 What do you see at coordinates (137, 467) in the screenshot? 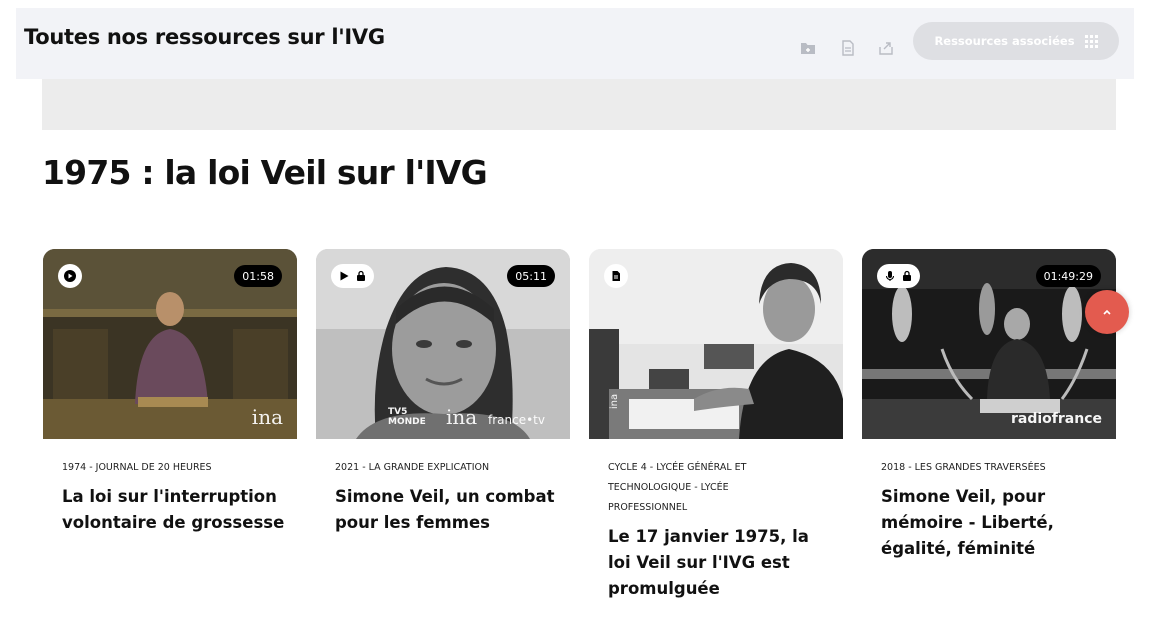
I see `card-meta: 1974 - JOURNAL DE 20 HEURES` at bounding box center [137, 467].